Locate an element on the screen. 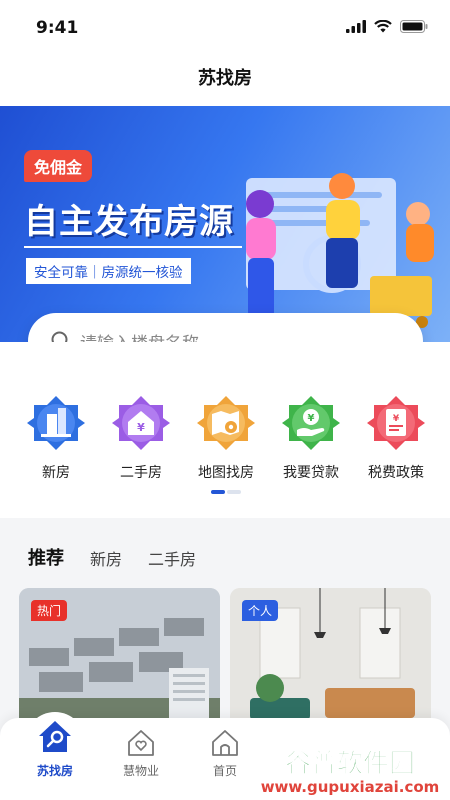  home-icon is located at coordinates (225, 743).